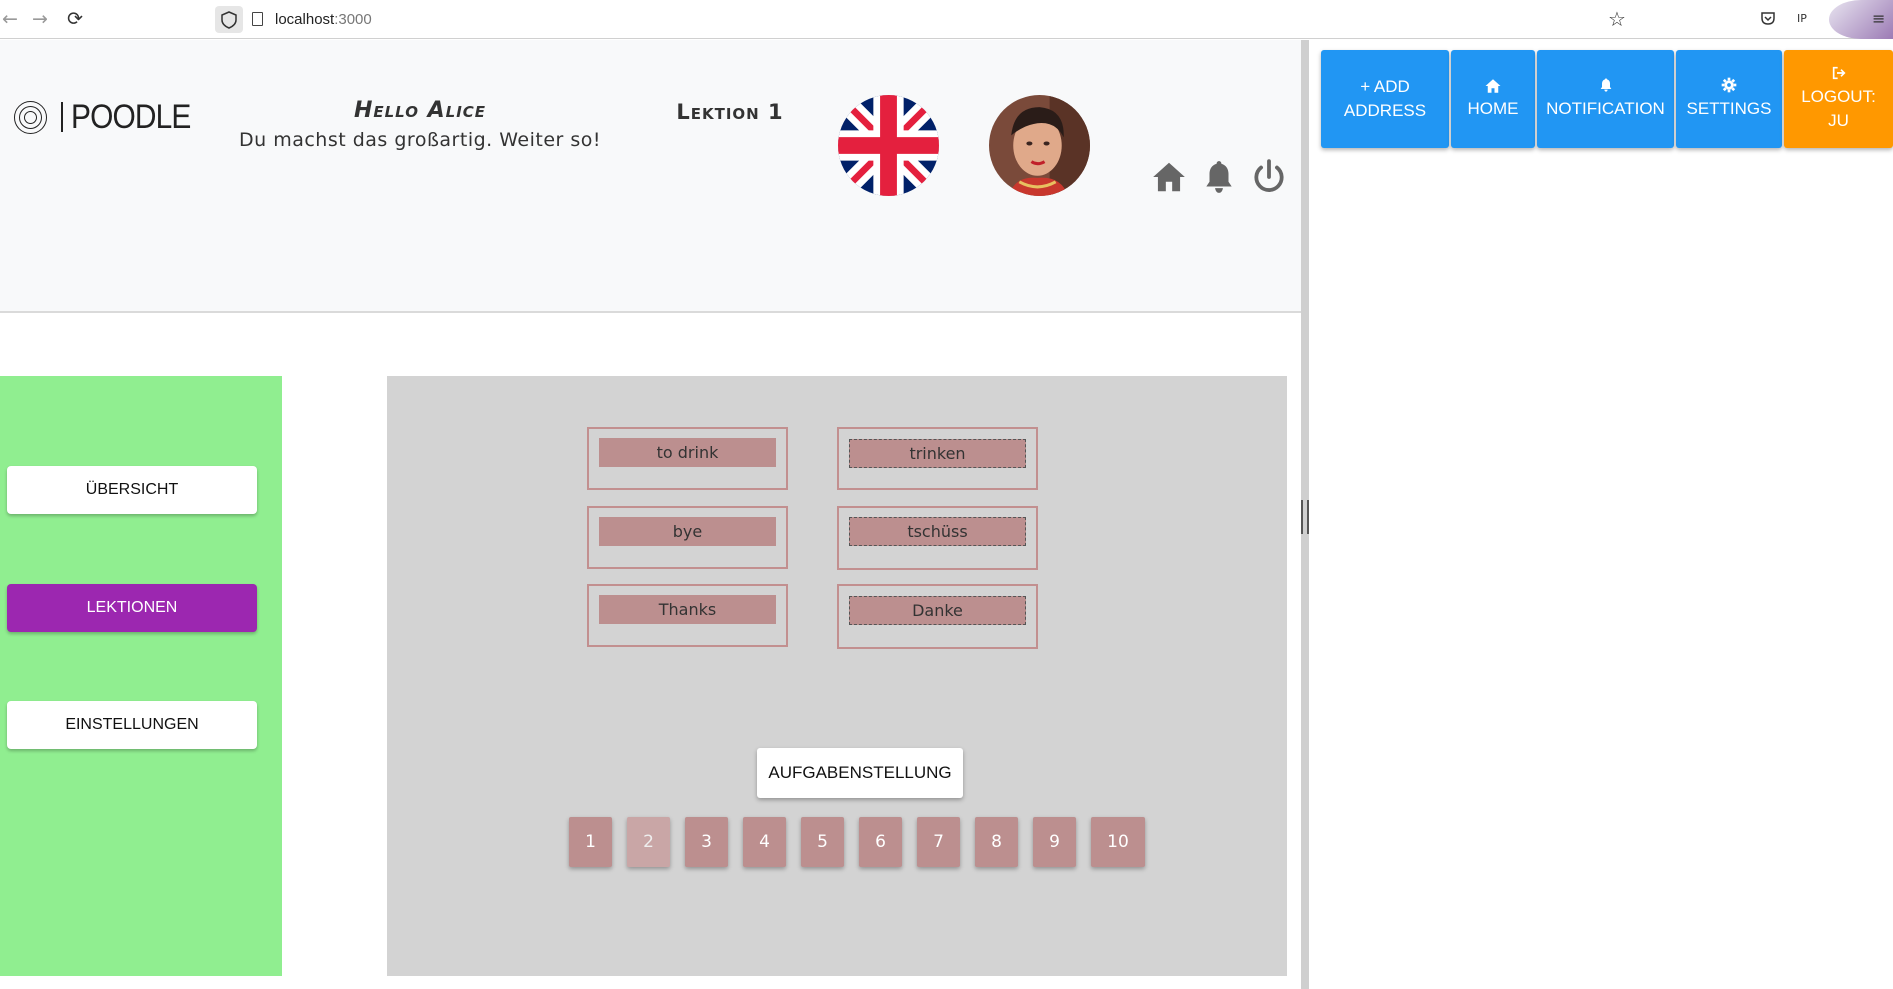 Image resolution: width=1893 pixels, height=989 pixels. I want to click on logo-rings-icon, so click(30, 117).